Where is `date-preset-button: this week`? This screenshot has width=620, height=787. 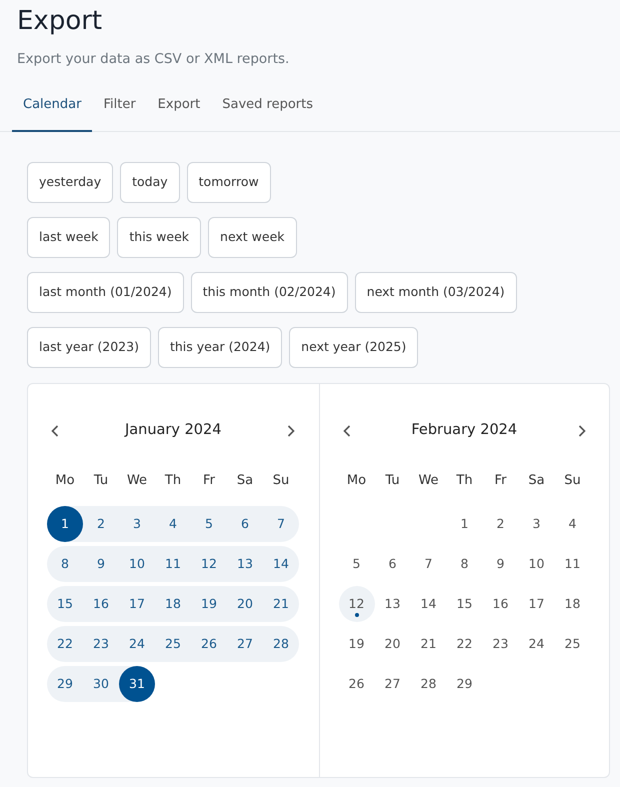 date-preset-button: this week is located at coordinates (159, 237).